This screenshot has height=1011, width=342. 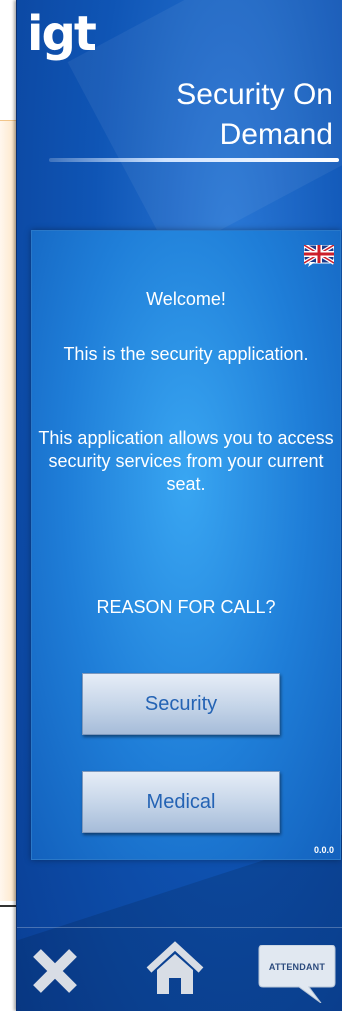 I want to click on uk-flag-icon, so click(x=319, y=256).